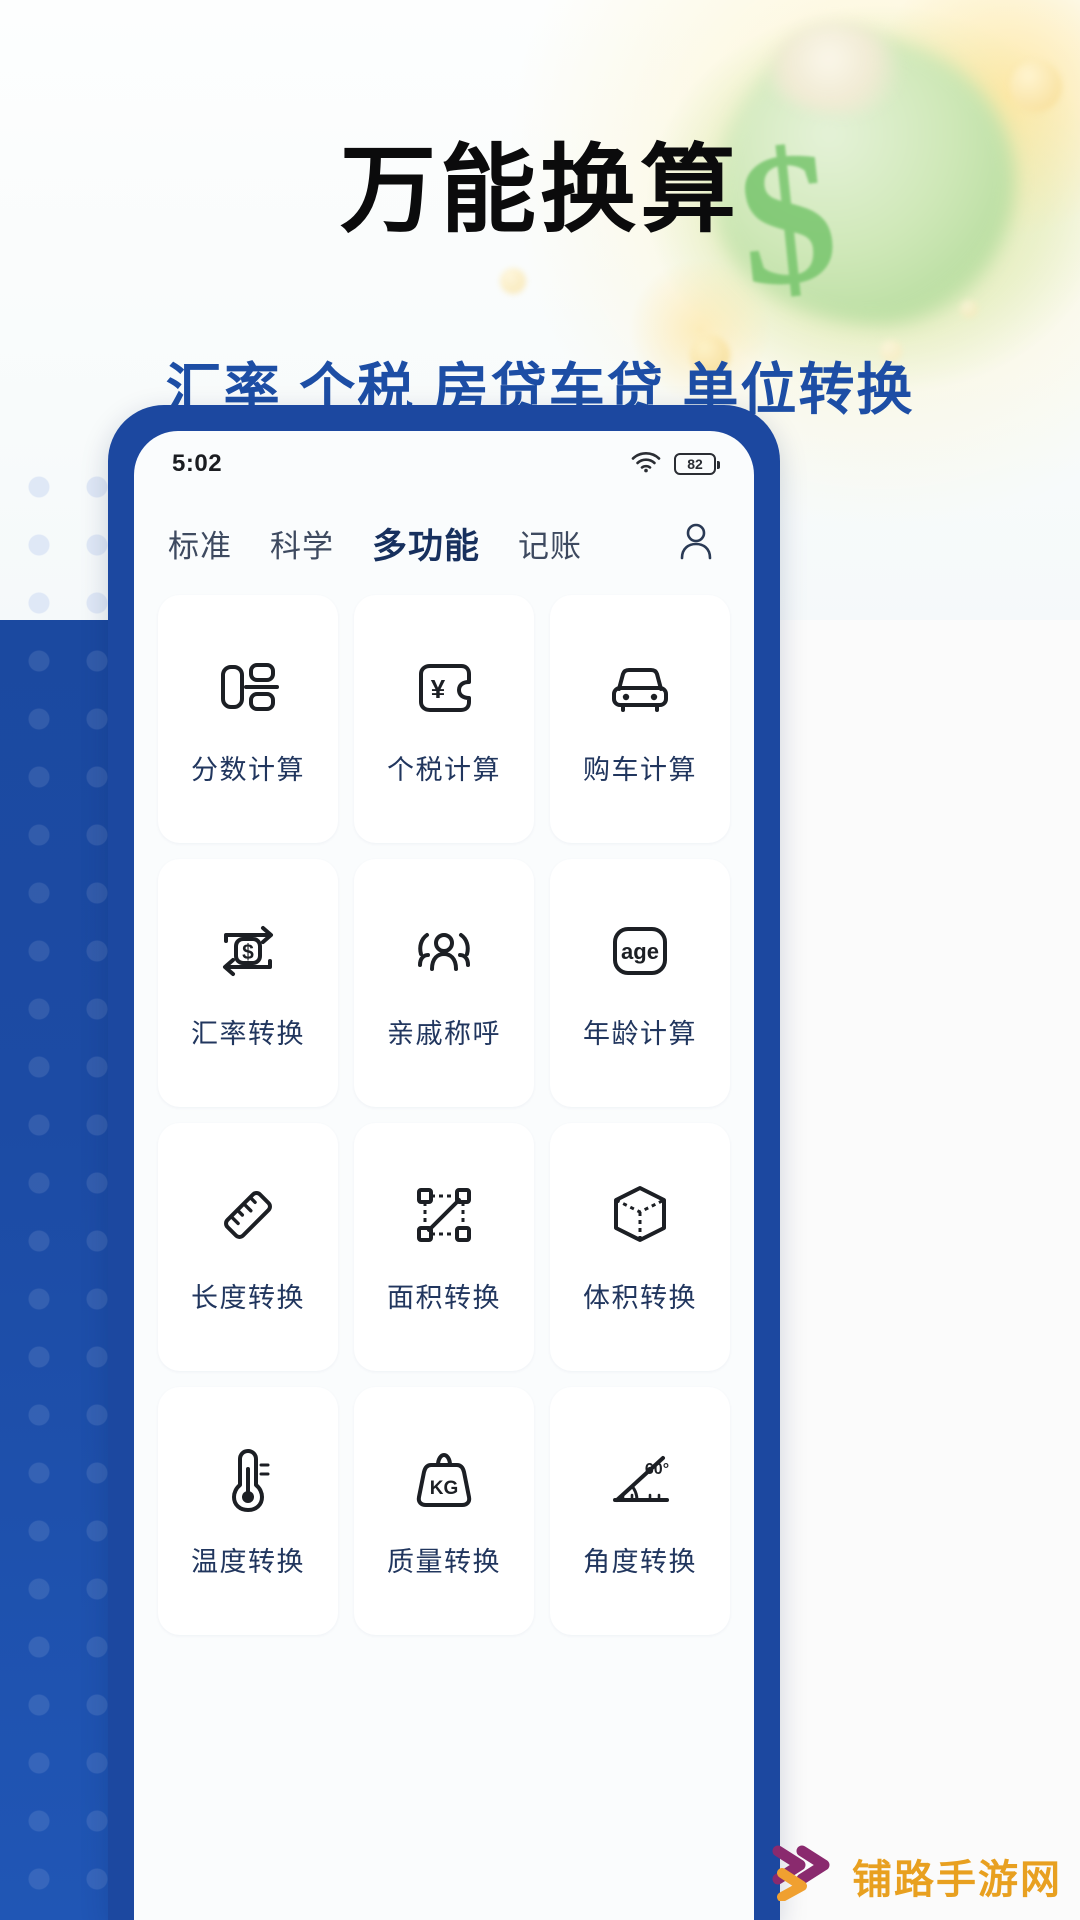  What do you see at coordinates (640, 1297) in the screenshot?
I see `grid-item-label: 体积转换` at bounding box center [640, 1297].